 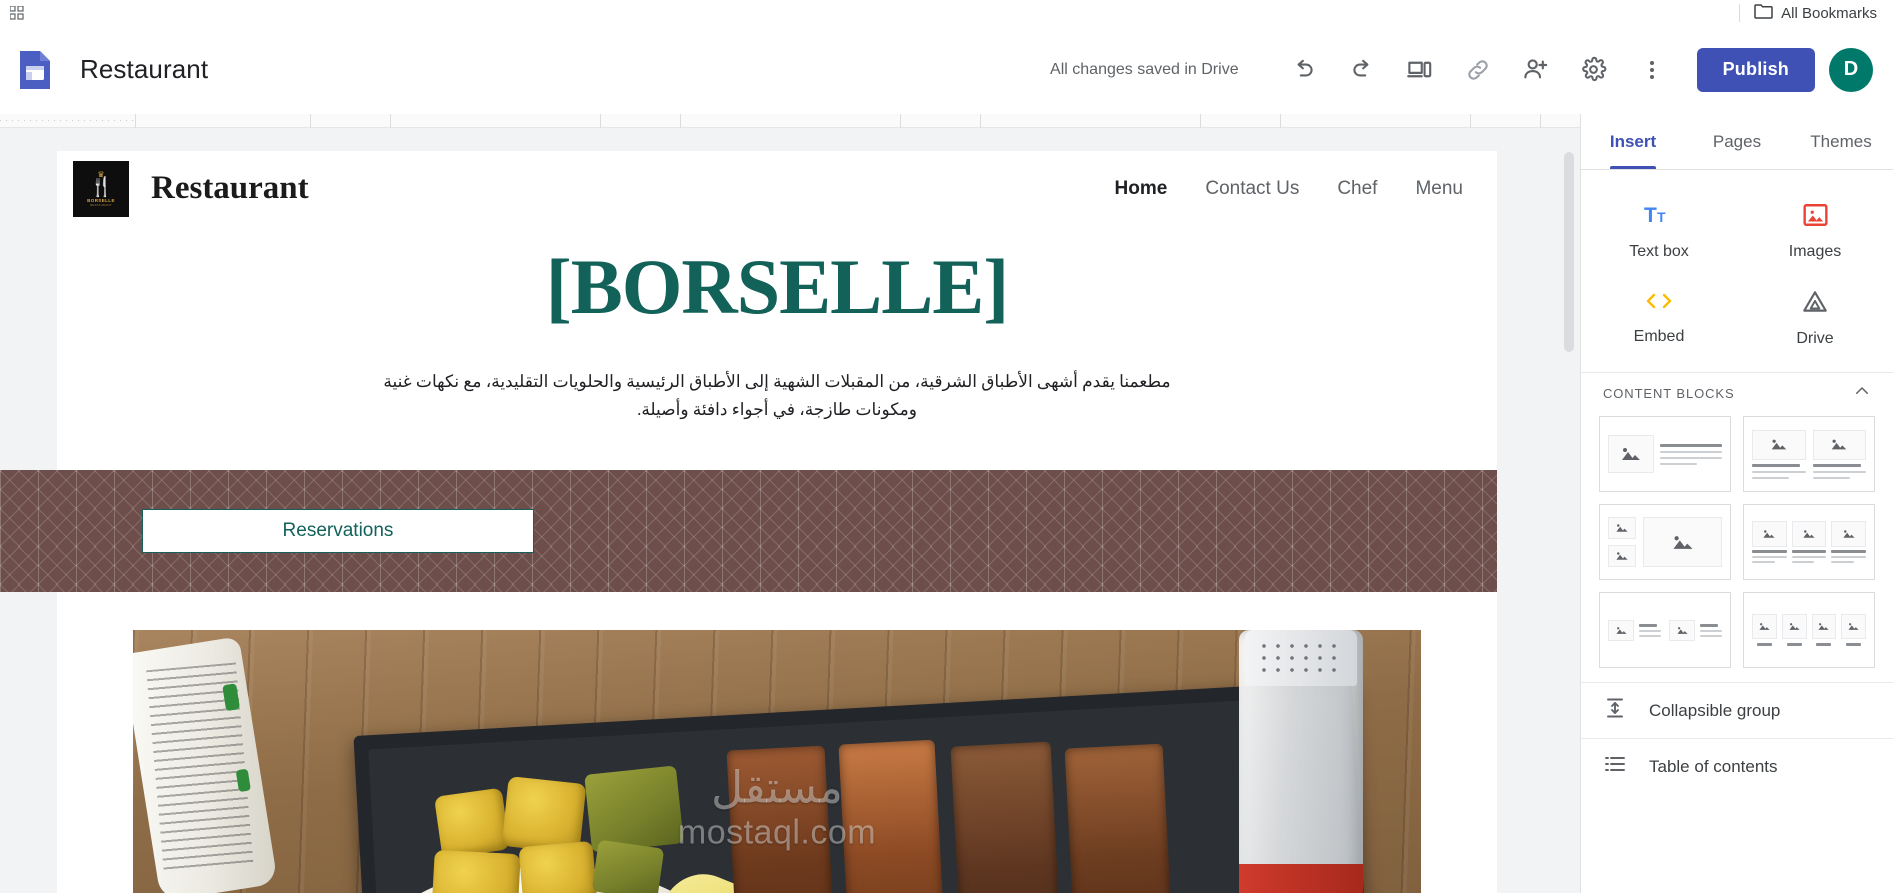 I want to click on insert-items-grid: T T Text box Images Embed Drive, so click(x=1737, y=271).